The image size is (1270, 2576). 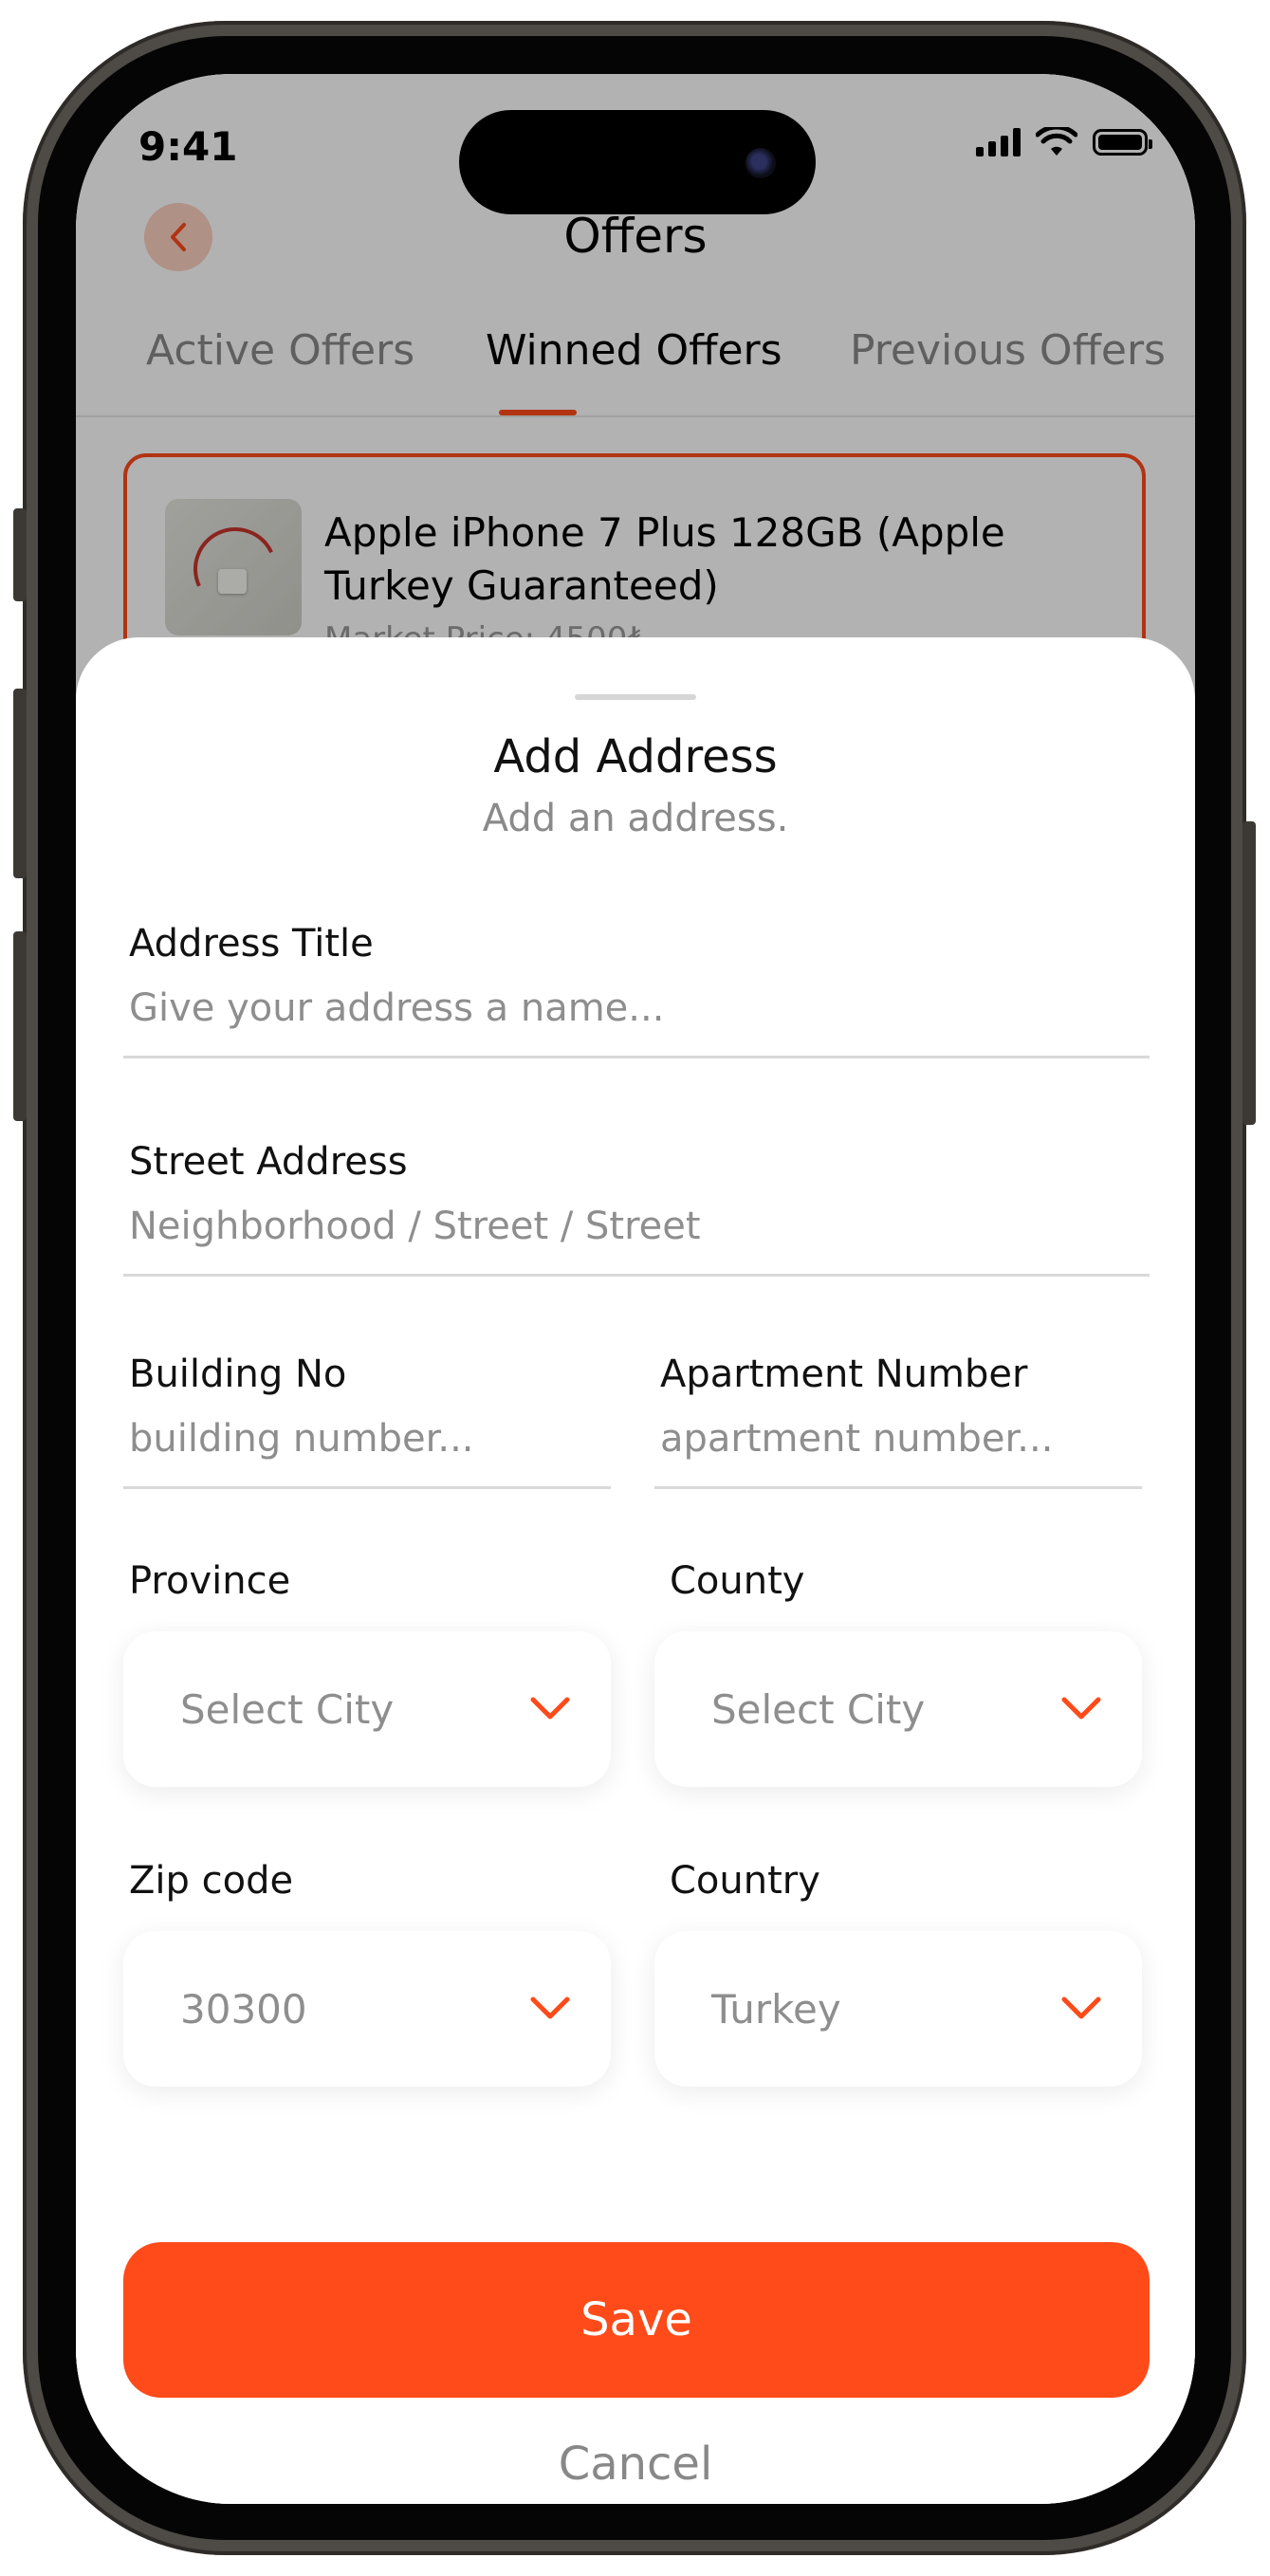 I want to click on action-button, so click(x=20, y=554).